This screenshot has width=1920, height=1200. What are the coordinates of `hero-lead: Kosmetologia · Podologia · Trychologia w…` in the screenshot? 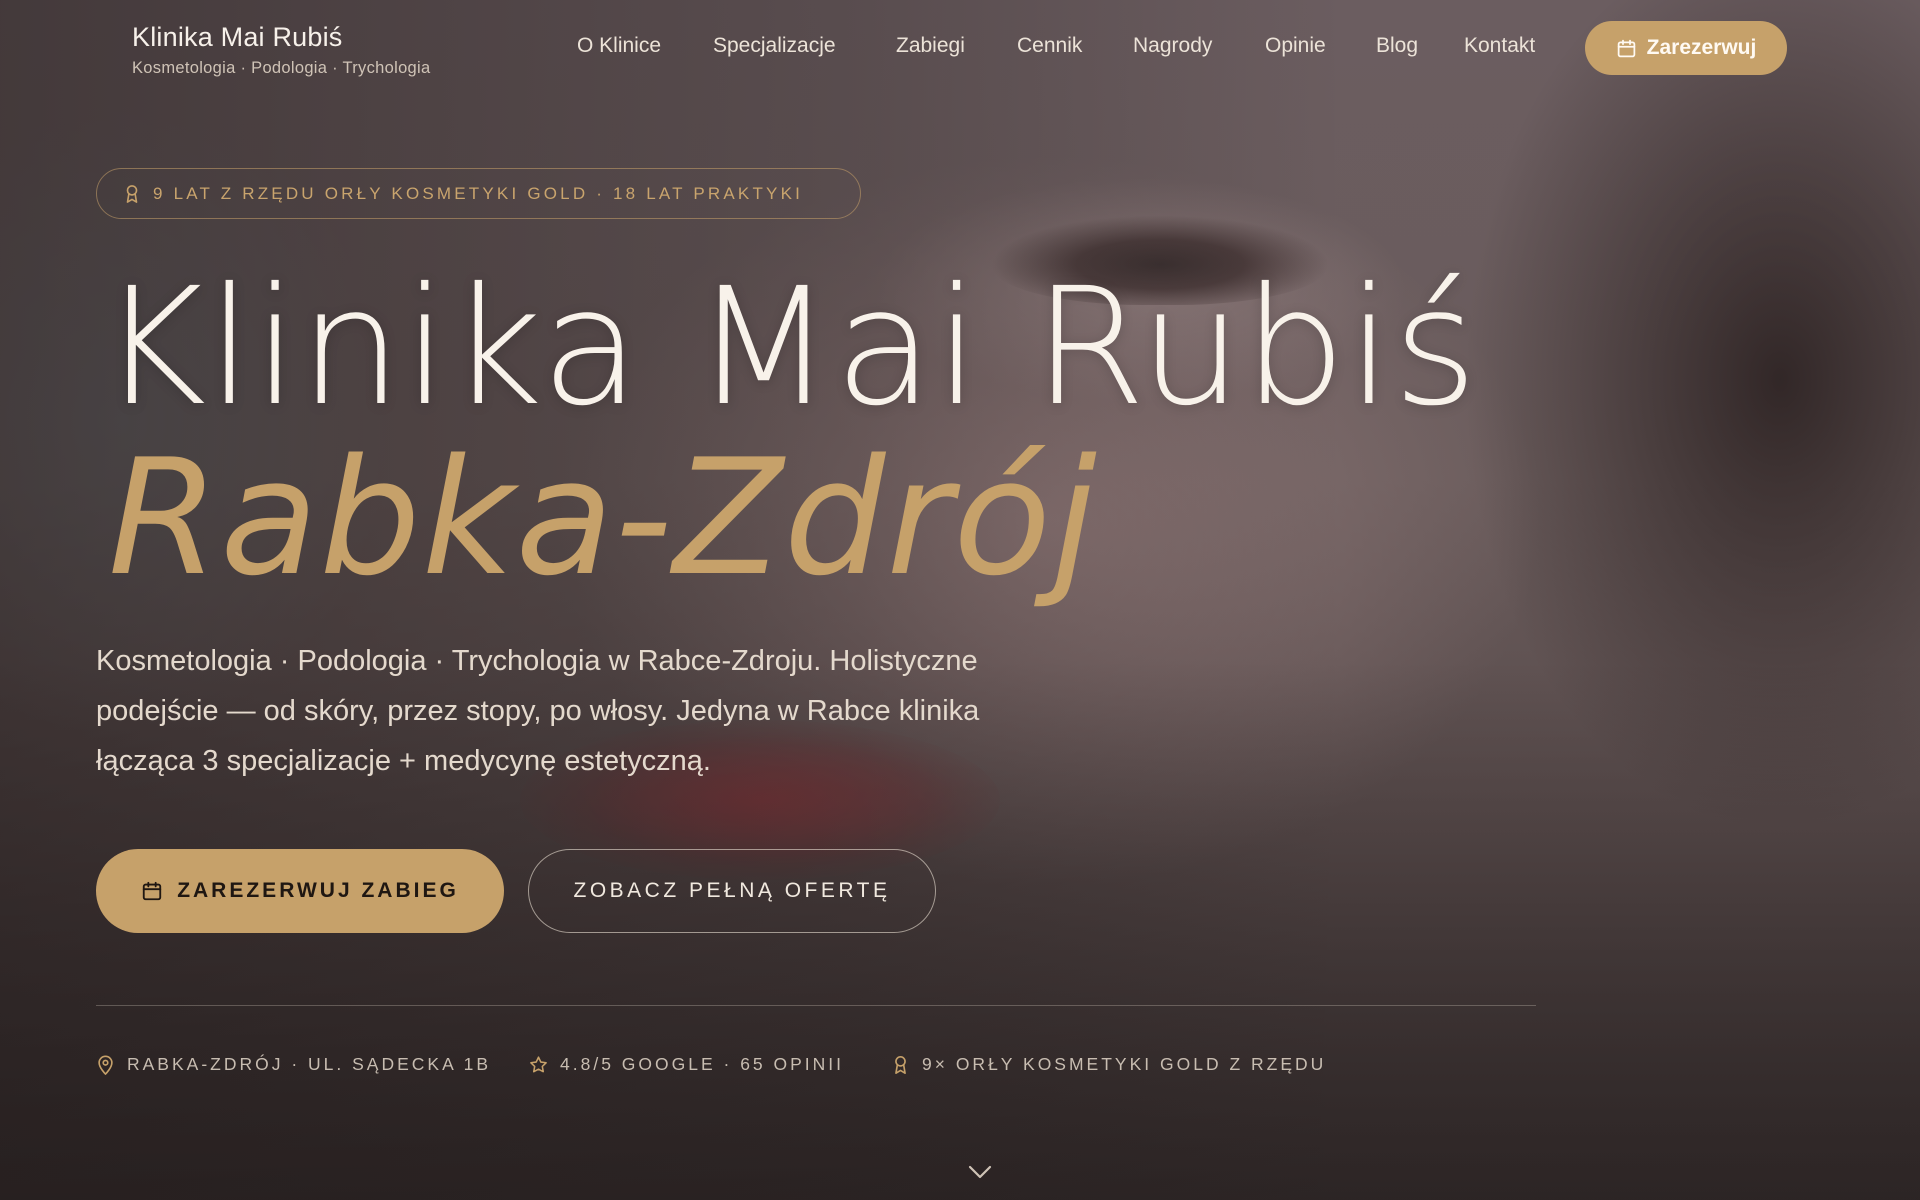 It's located at (538, 711).